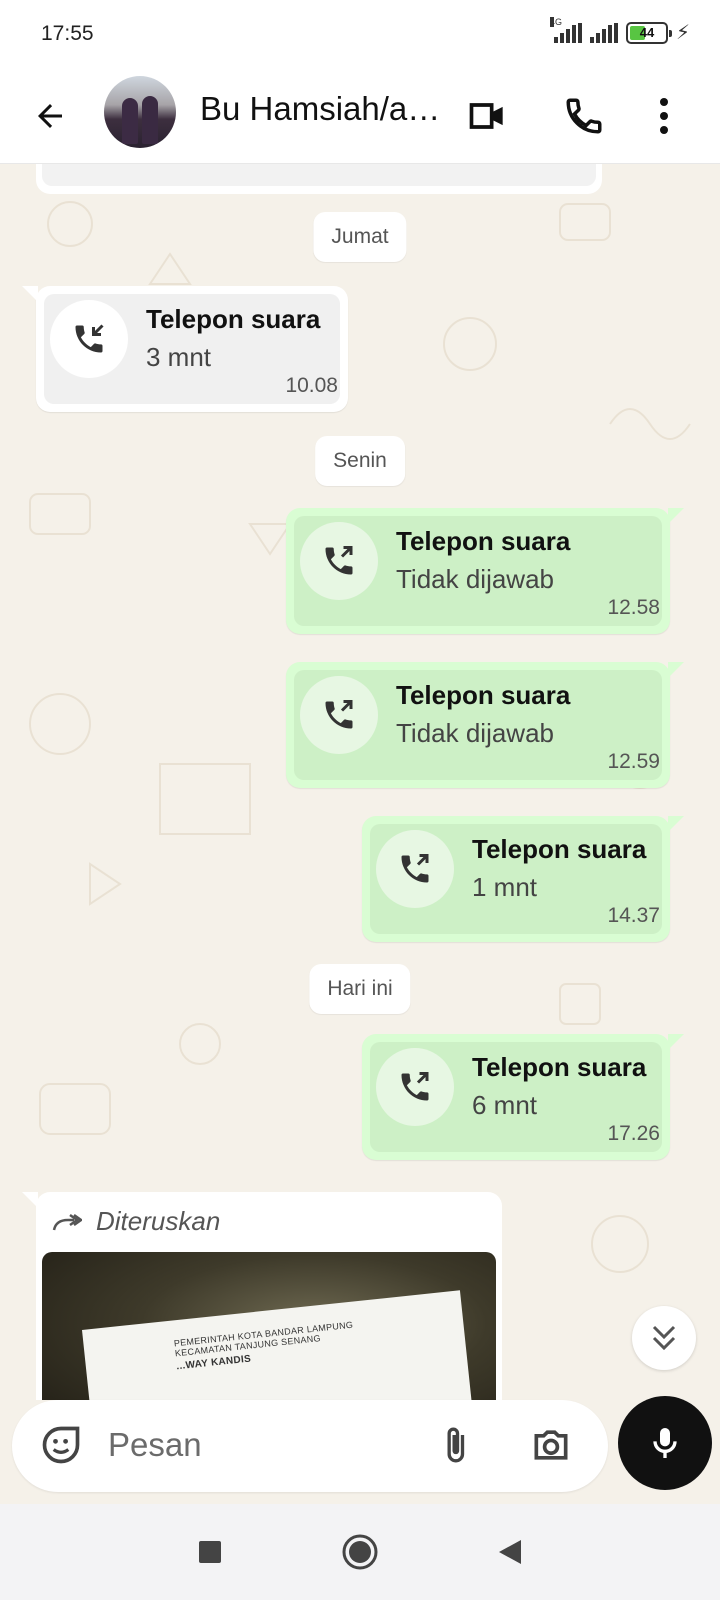 The width and height of the screenshot is (720, 1600). Describe the element at coordinates (565, 29) in the screenshot. I see `signal-4g-icon: 4G` at that location.